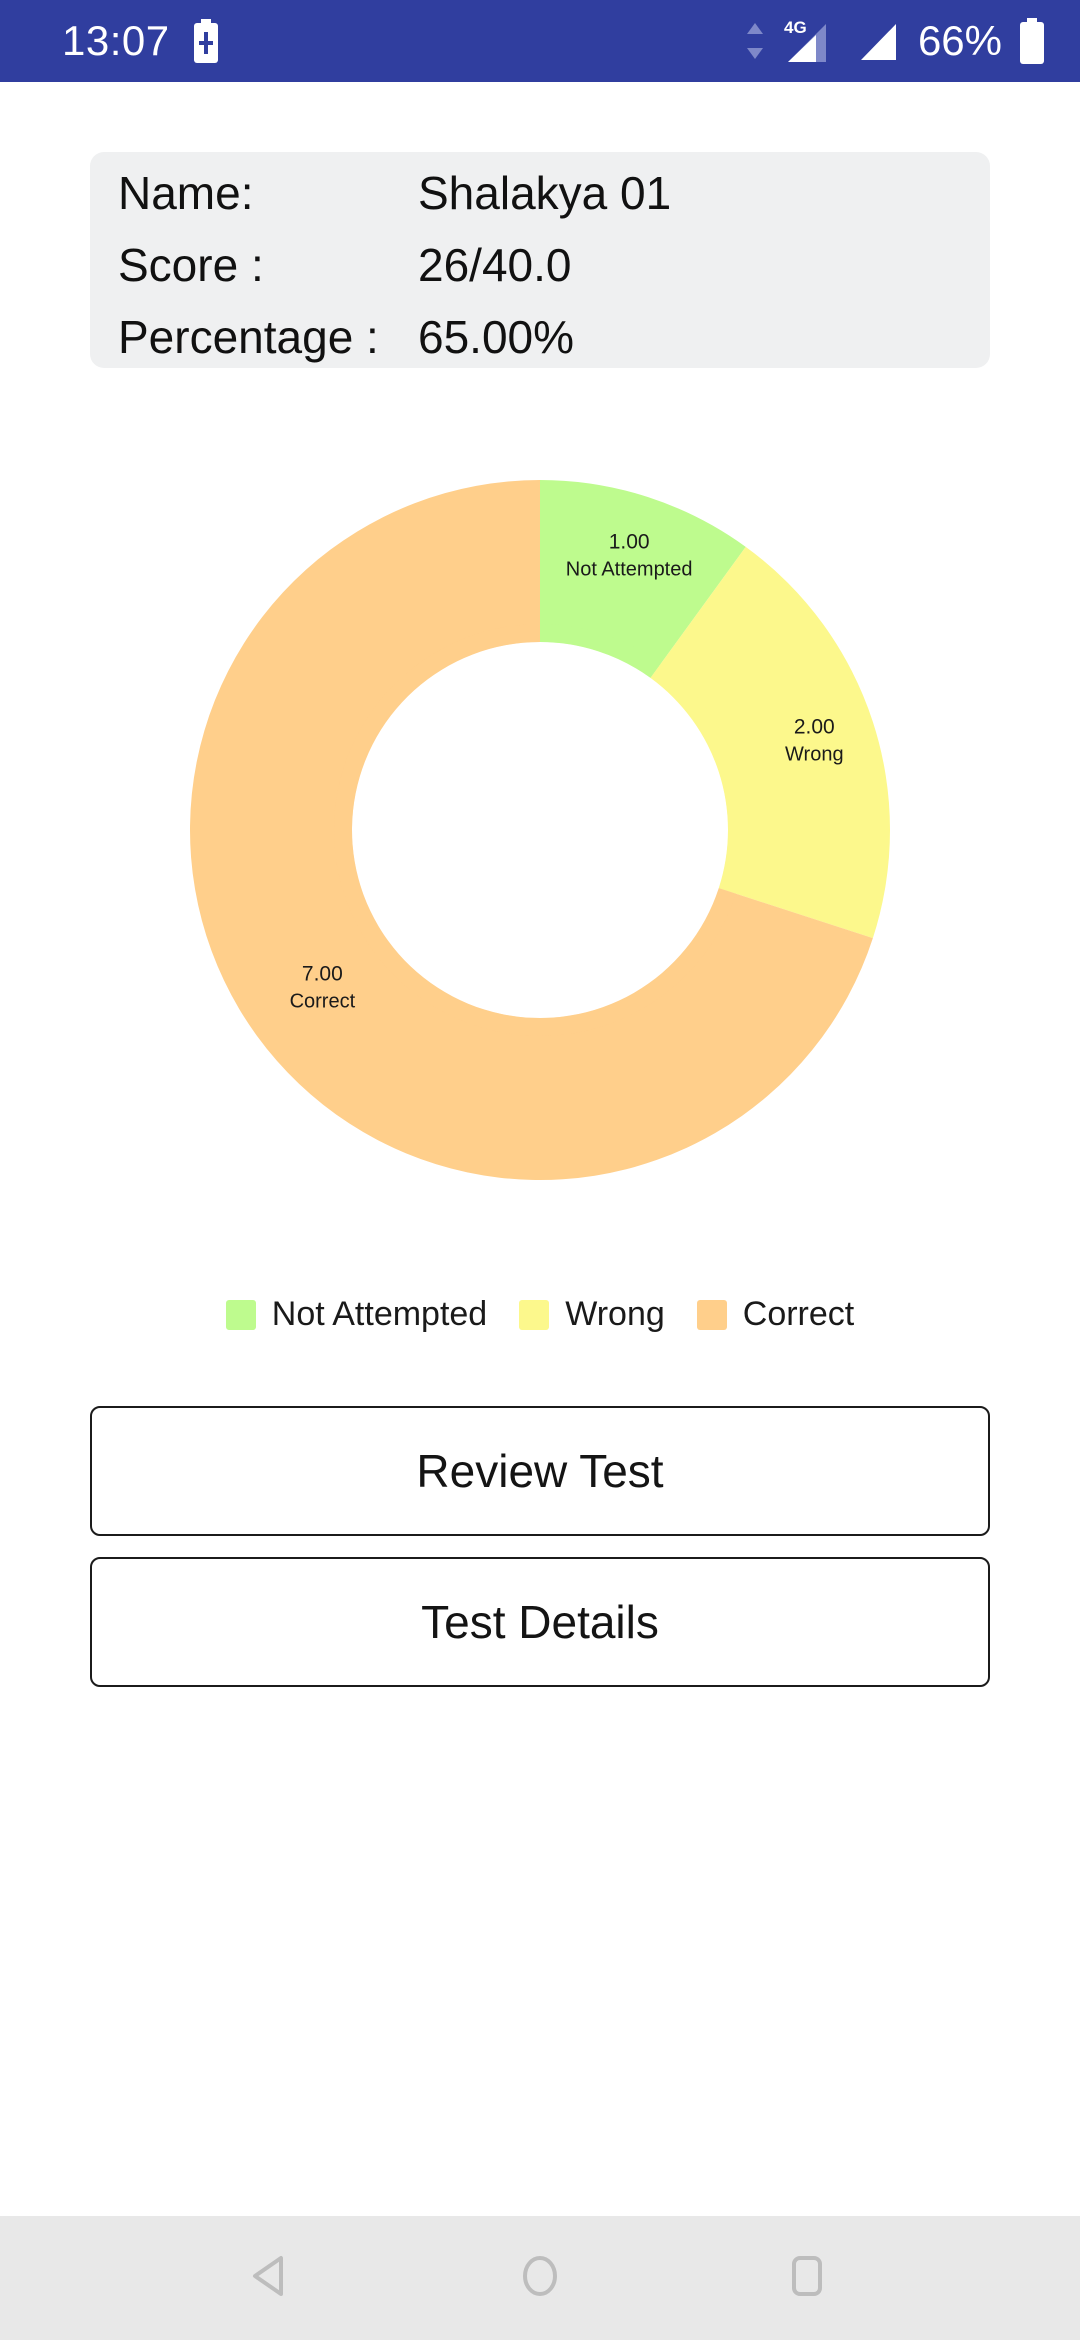 The image size is (1080, 2340). What do you see at coordinates (1032, 41) in the screenshot?
I see `battery-icon` at bounding box center [1032, 41].